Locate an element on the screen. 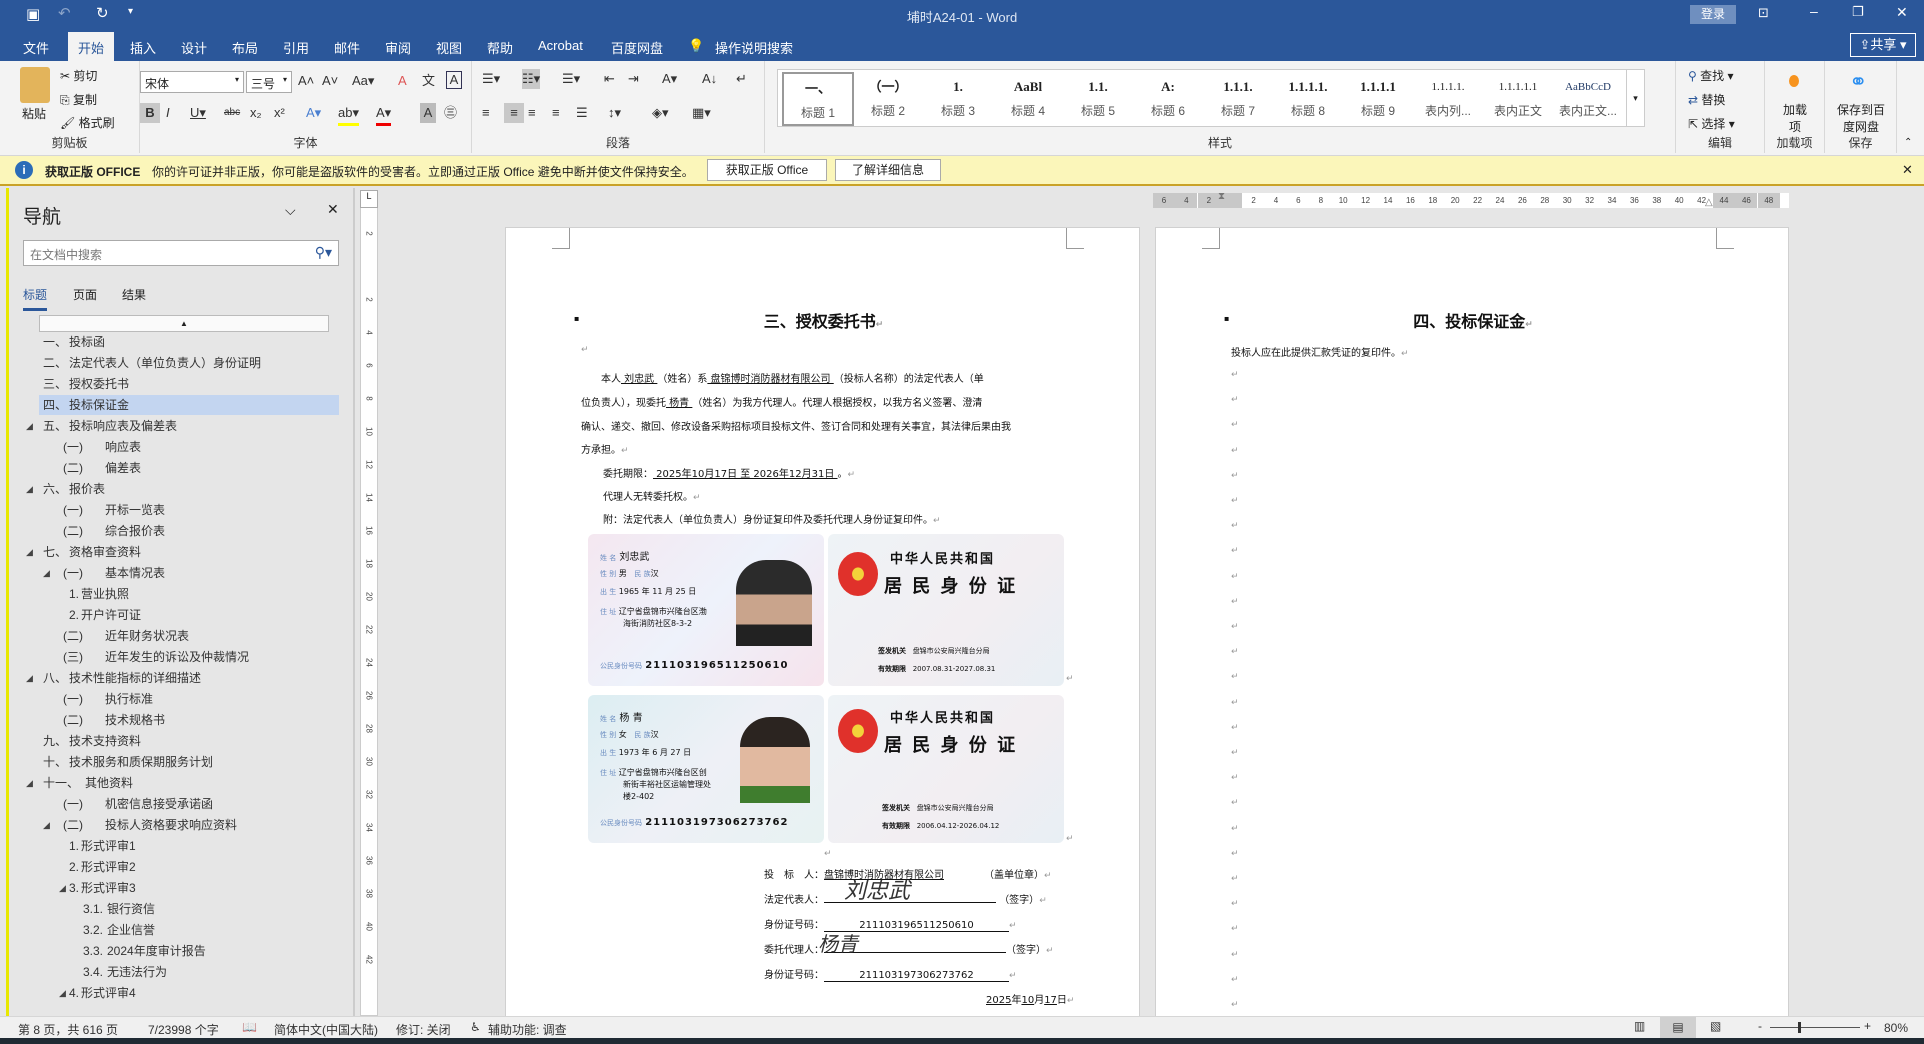 Image resolution: width=1924 pixels, height=1044 pixels. page-count: 第 8 页，共 616 页 is located at coordinates (68, 1029).